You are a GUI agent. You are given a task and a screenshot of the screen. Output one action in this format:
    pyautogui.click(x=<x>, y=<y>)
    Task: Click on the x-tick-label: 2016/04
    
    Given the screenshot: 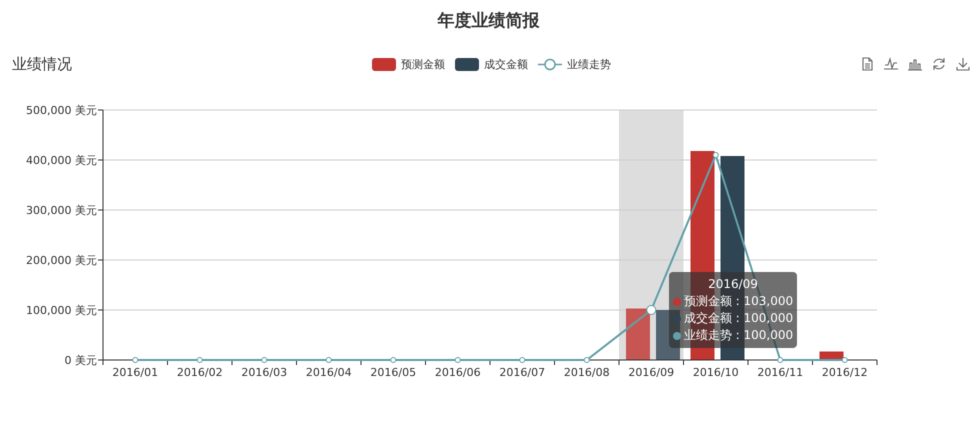 What is the action you would take?
    pyautogui.click(x=329, y=372)
    